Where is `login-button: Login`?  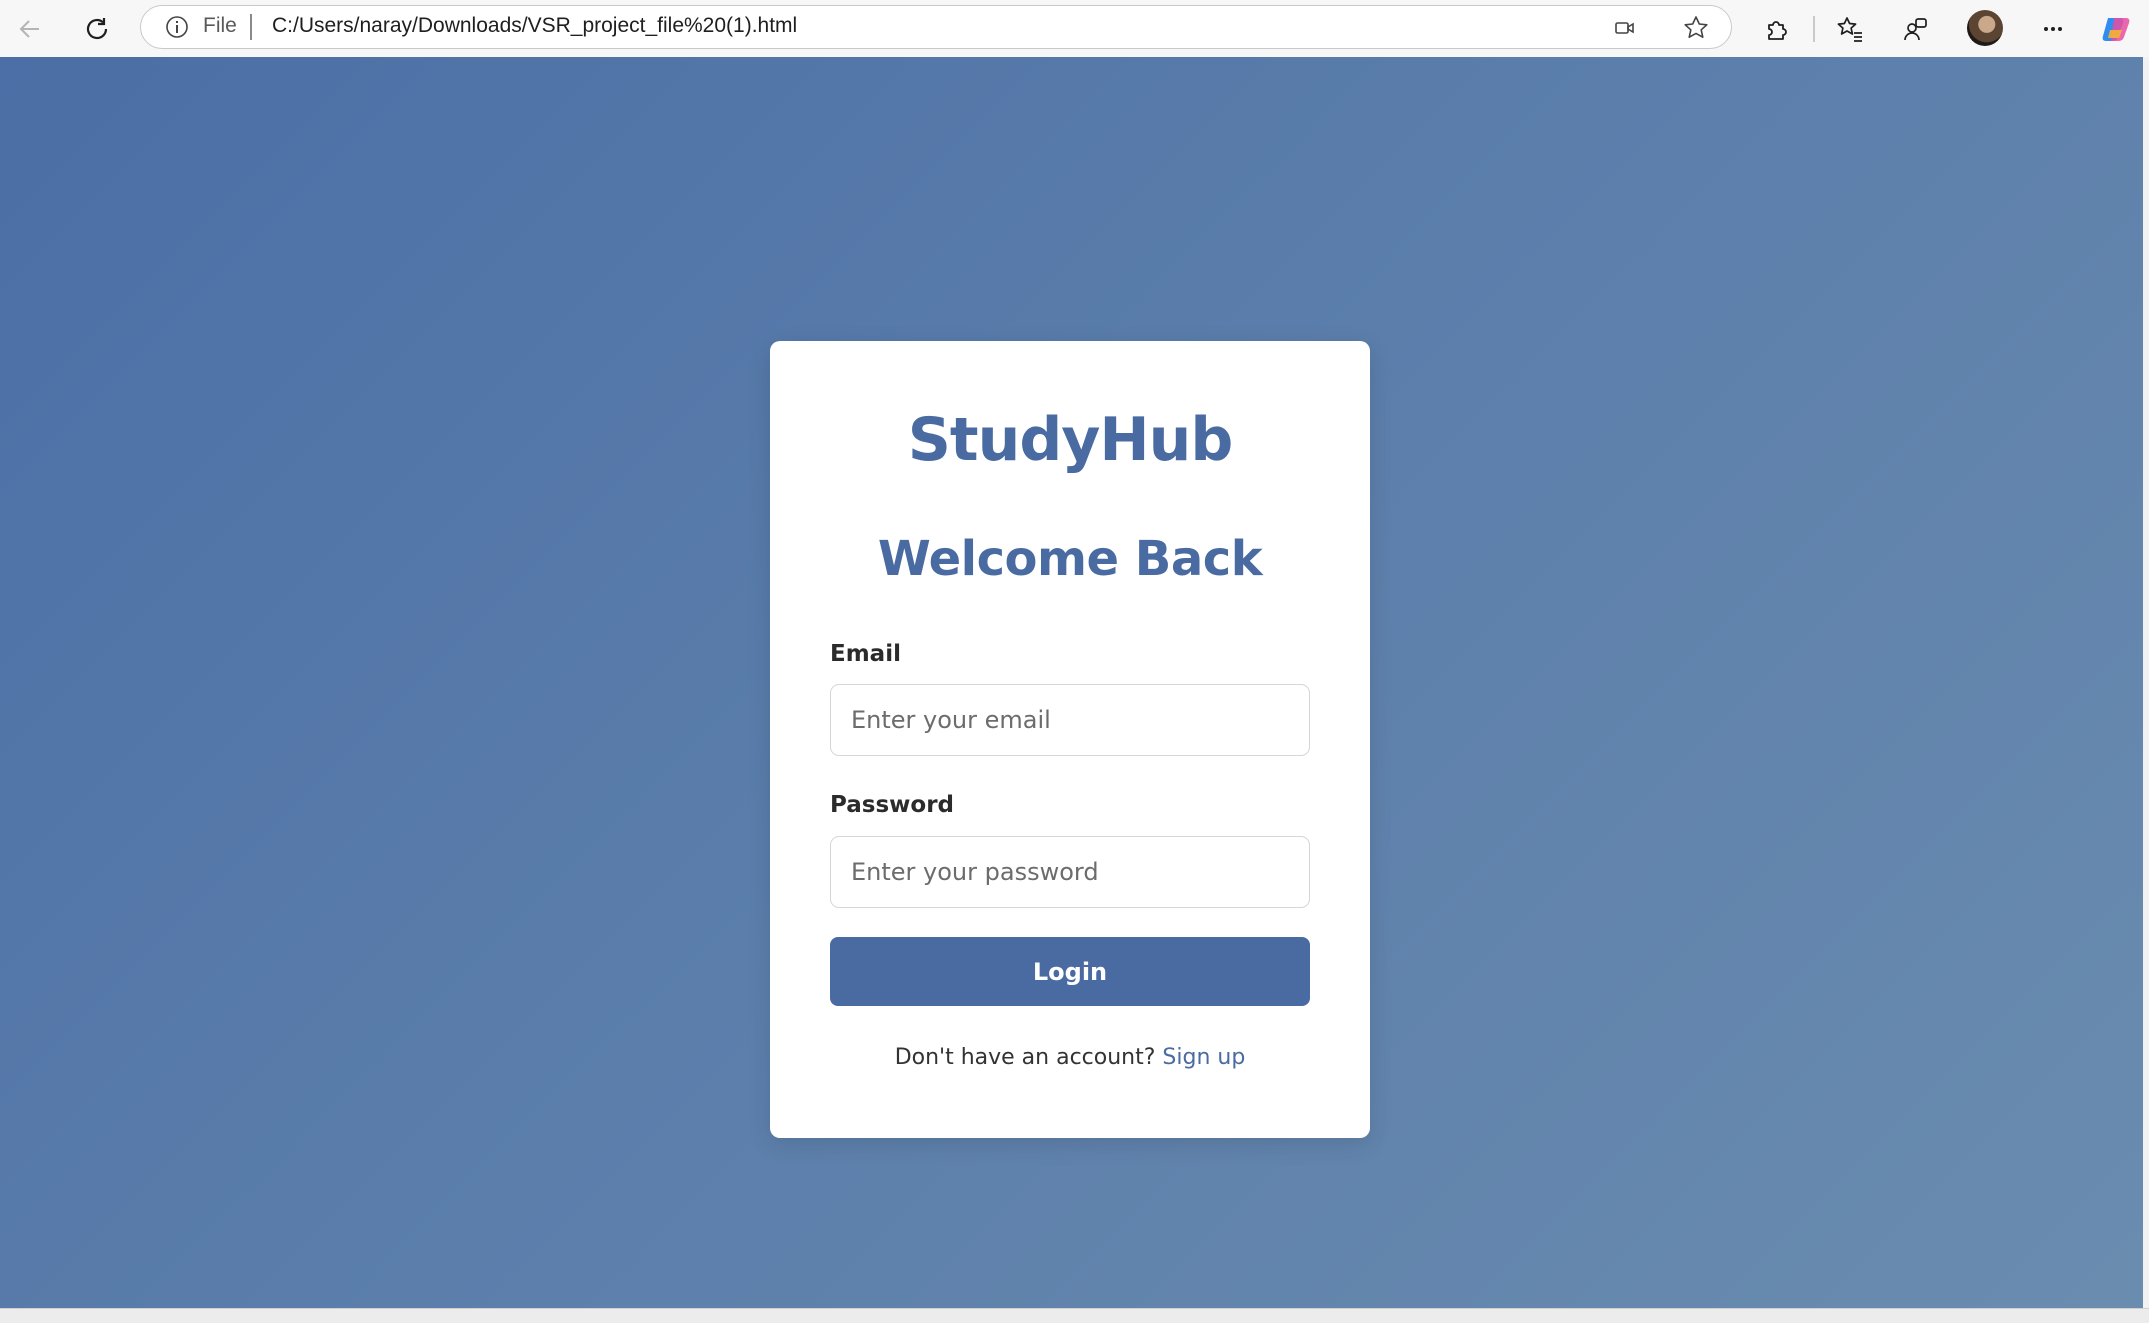 login-button: Login is located at coordinates (1070, 971).